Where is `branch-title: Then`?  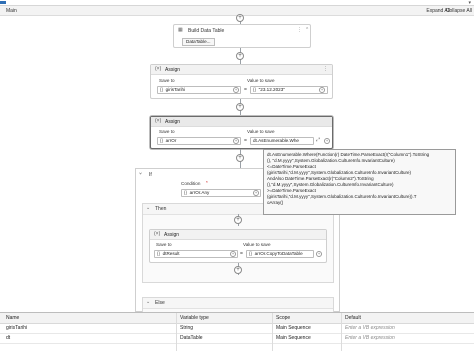 branch-title: Then is located at coordinates (161, 209).